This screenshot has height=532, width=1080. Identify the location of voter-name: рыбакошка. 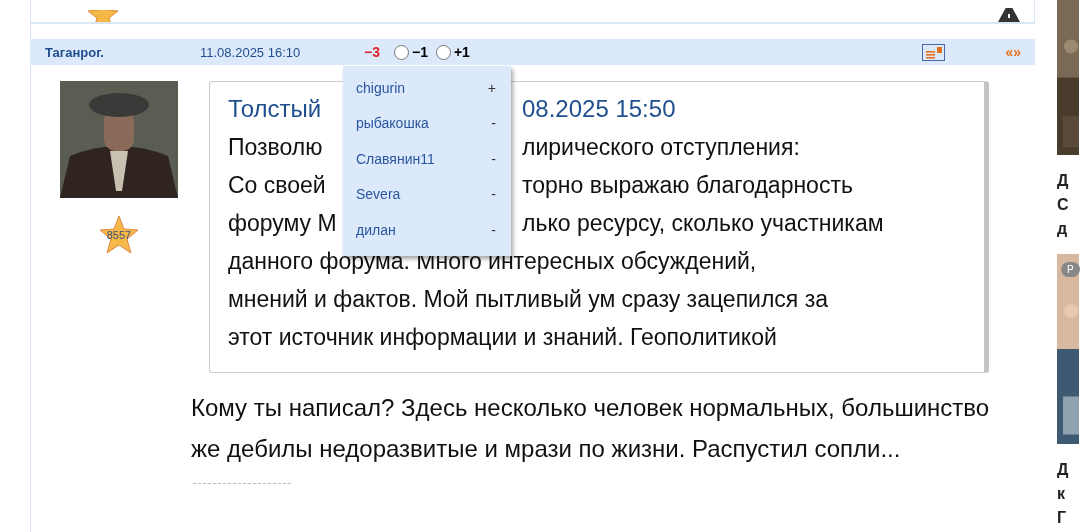
(392, 123).